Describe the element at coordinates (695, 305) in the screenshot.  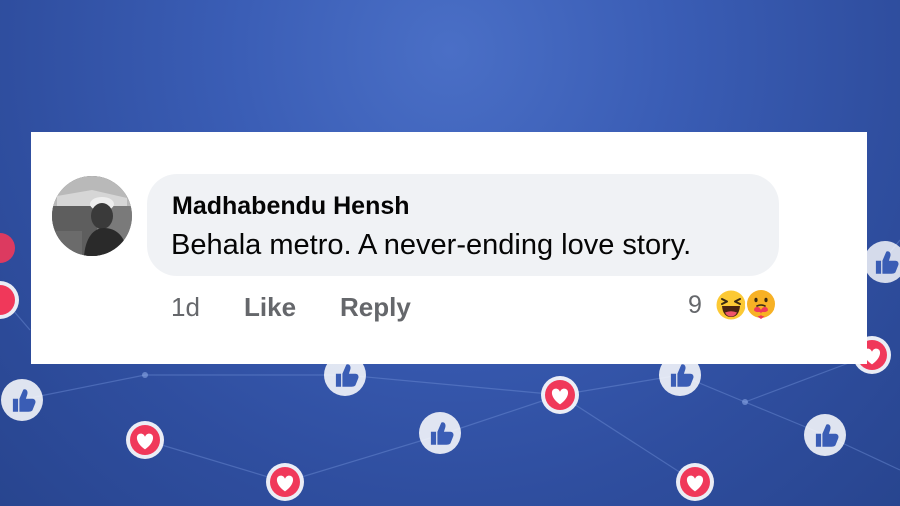
I see `reaction-count: 9` at that location.